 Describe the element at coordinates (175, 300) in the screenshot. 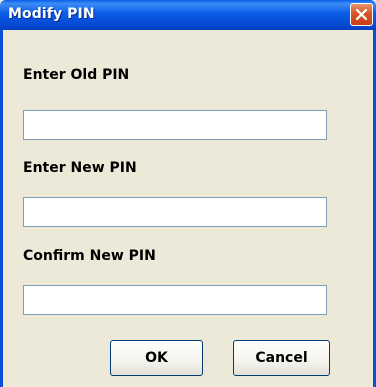

I see `confirm-pin-field` at that location.